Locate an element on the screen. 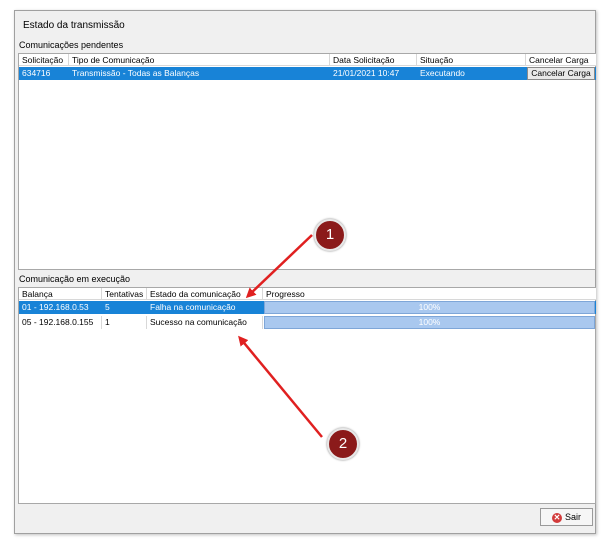  callout-badge-1: 1 is located at coordinates (330, 235).